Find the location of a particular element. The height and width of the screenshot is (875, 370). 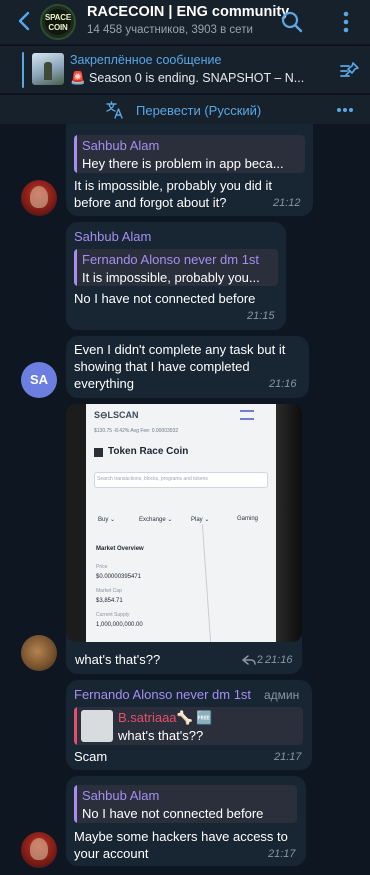

photo-menu-item: Buy ⌄ is located at coordinates (107, 520).